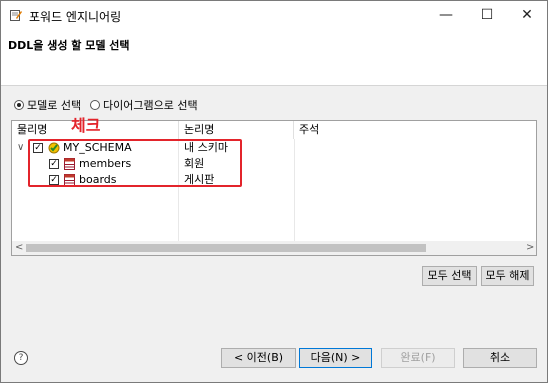 This screenshot has width=548, height=383. What do you see at coordinates (75, 17) in the screenshot?
I see `window-title: 포워드 엔지니어링` at bounding box center [75, 17].